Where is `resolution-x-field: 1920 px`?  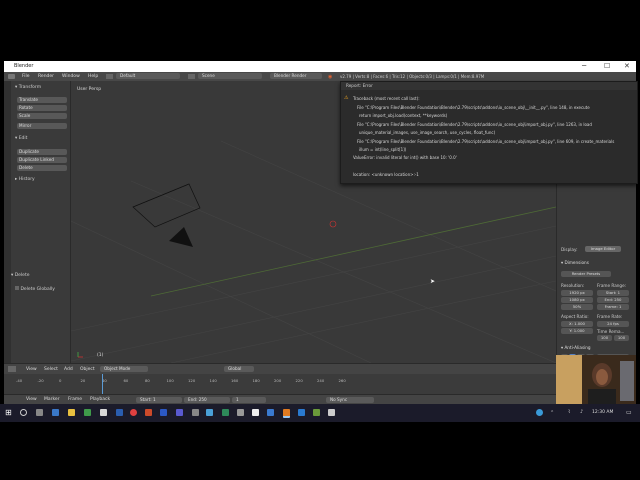
resolution-x-field: 1920 px is located at coordinates (577, 293).